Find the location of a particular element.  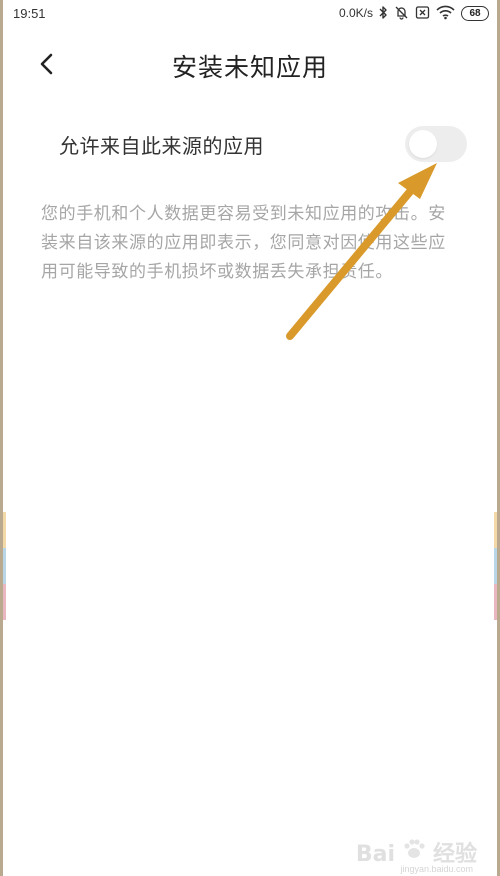

toggle-knob is located at coordinates (423, 144).